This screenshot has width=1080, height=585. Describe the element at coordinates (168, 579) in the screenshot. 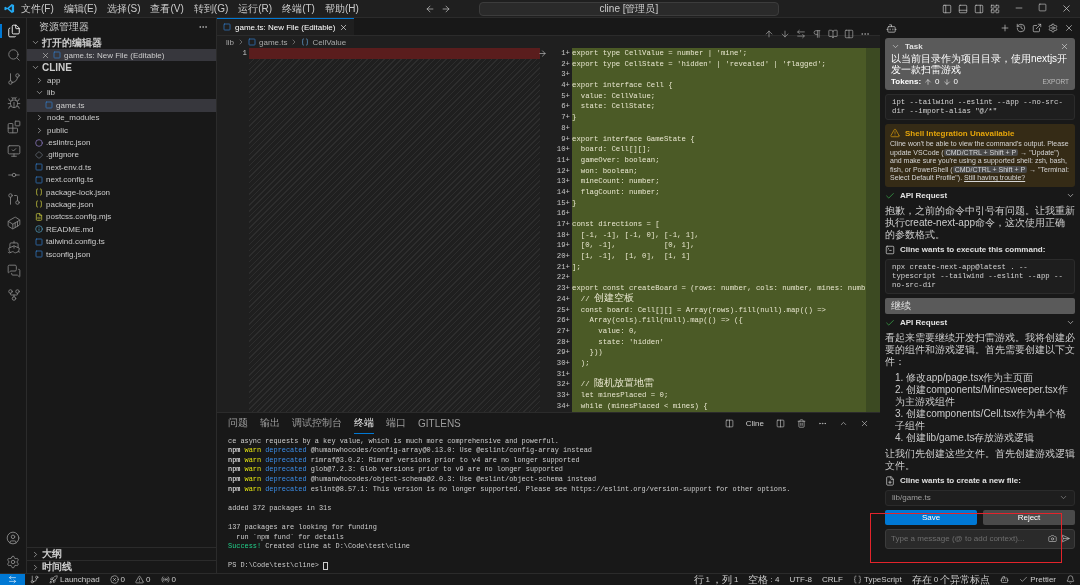

I see `ports-count: 0` at that location.